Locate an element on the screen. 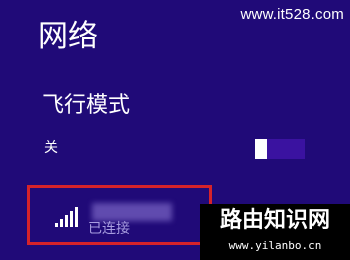 The height and width of the screenshot is (260, 350). airplane-mode-title: 飞行模式 is located at coordinates (86, 105).